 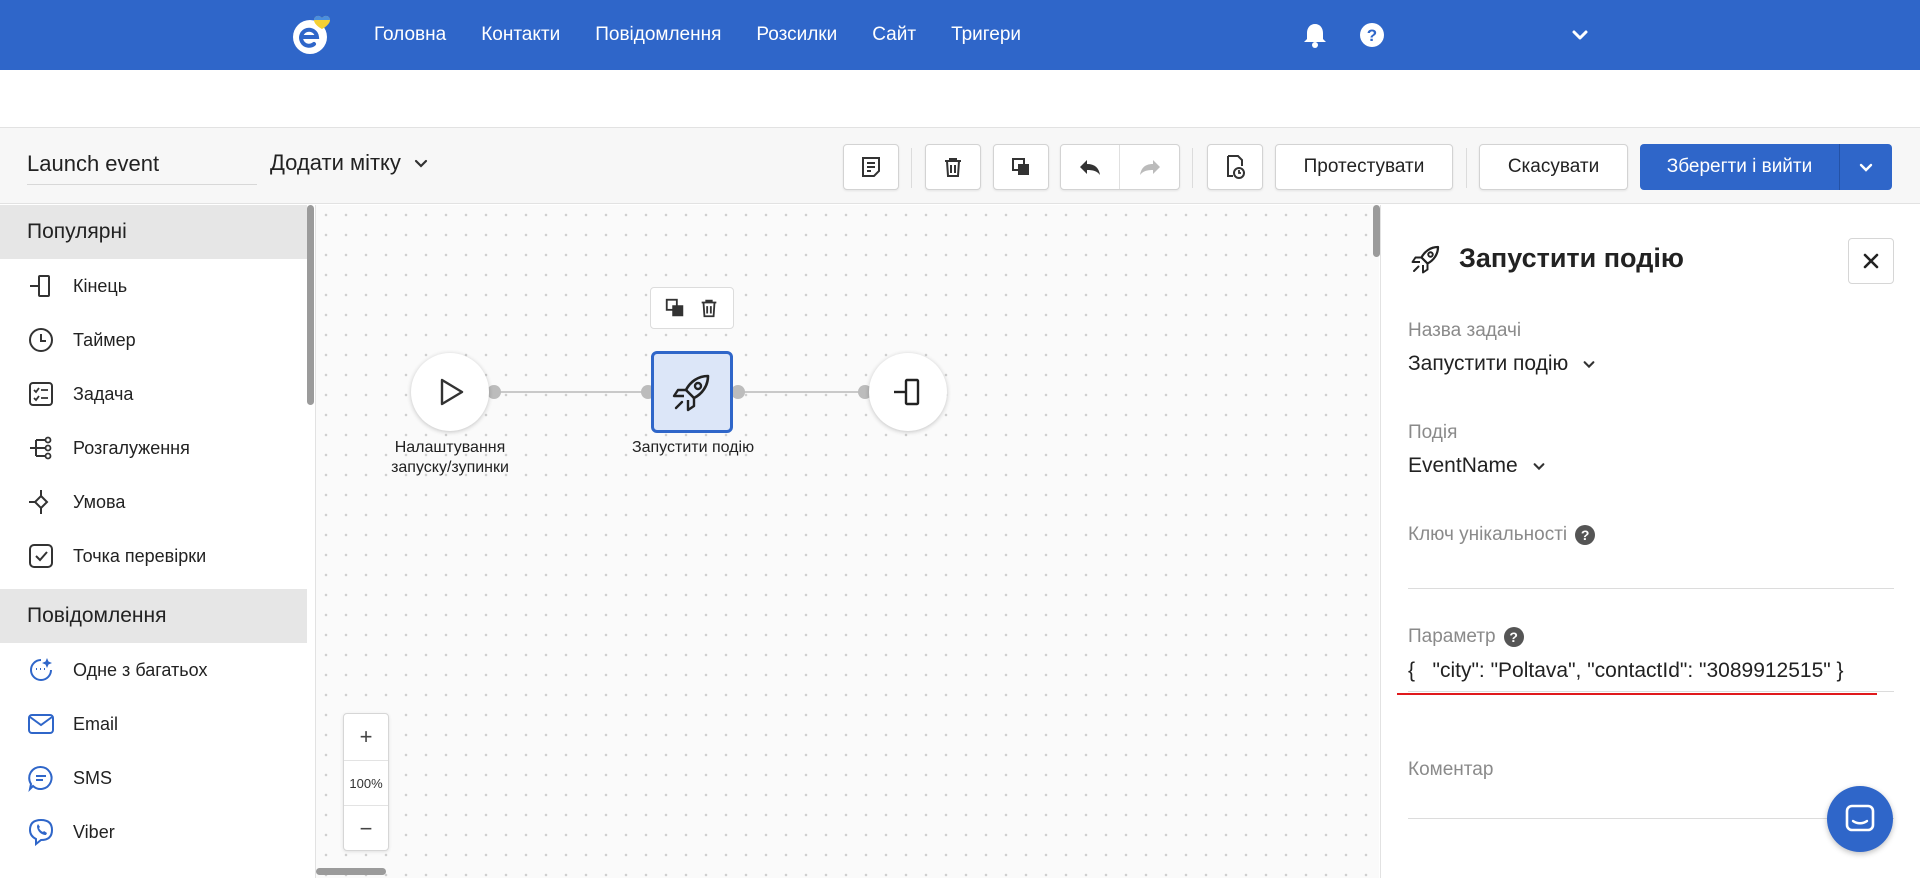 I want to click on sidebar-item-checkpoint: Точка перевірки, so click(x=158, y=556).